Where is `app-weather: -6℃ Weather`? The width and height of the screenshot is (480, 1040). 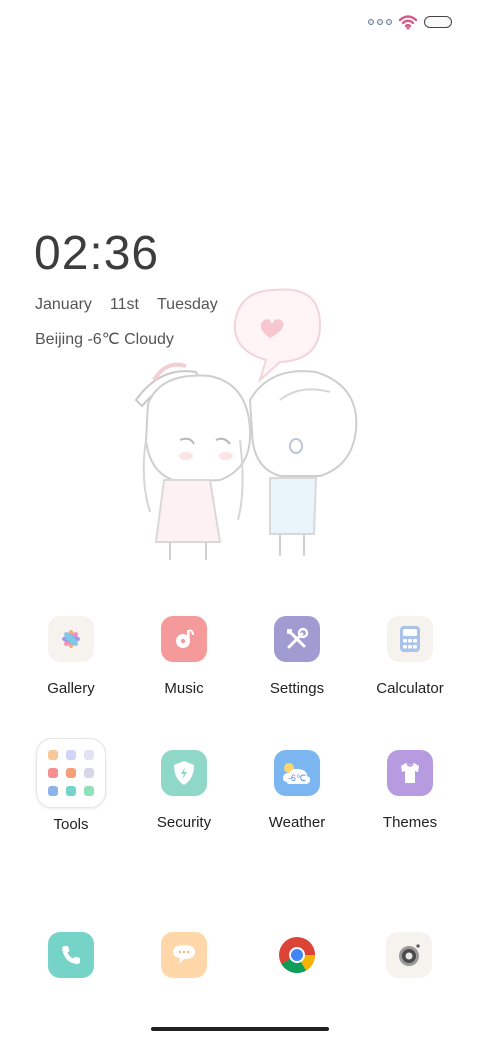
app-weather: -6℃ Weather is located at coordinates (297, 790).